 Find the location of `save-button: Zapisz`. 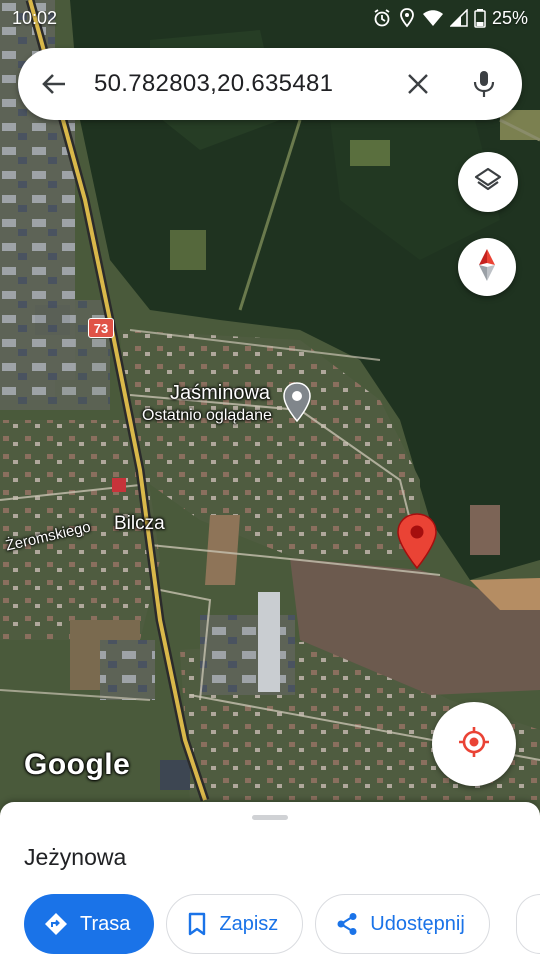

save-button: Zapisz is located at coordinates (235, 924).